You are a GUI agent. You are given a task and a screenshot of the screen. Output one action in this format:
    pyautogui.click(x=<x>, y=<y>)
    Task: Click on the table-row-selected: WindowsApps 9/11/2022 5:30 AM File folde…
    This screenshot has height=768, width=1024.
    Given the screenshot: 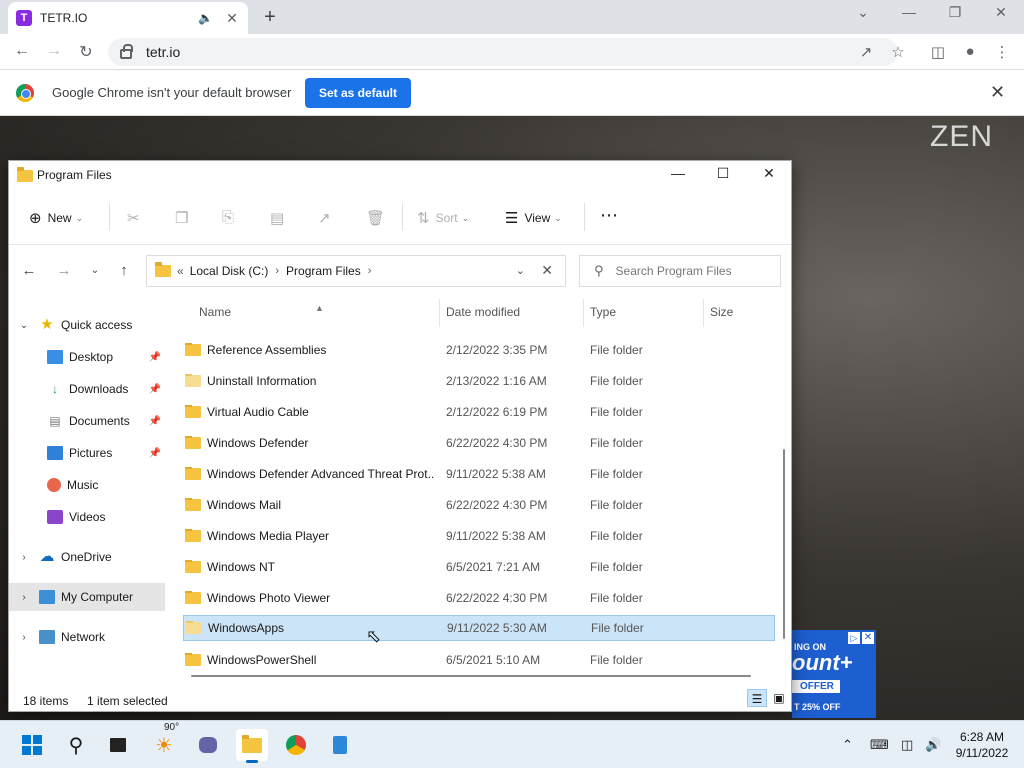 What is the action you would take?
    pyautogui.click(x=479, y=628)
    